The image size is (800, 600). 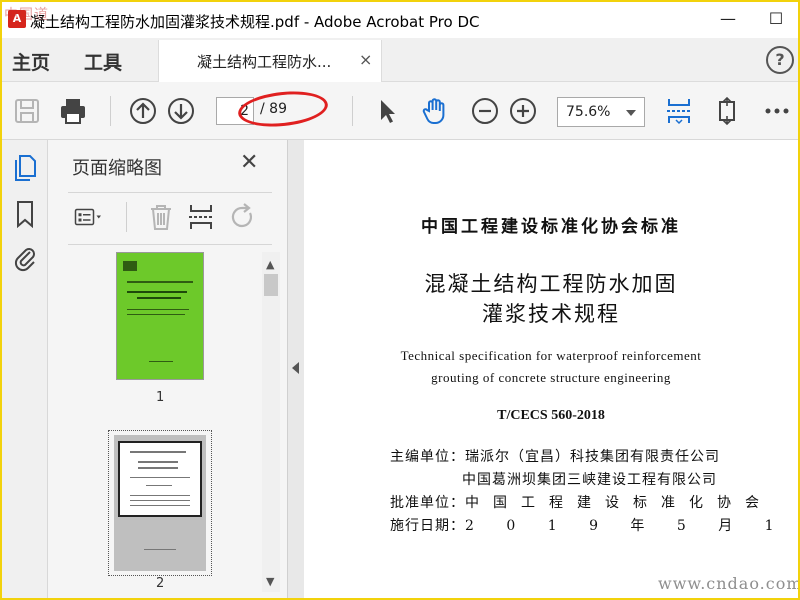 What do you see at coordinates (25, 214) in the screenshot?
I see `bookmark-icon` at bounding box center [25, 214].